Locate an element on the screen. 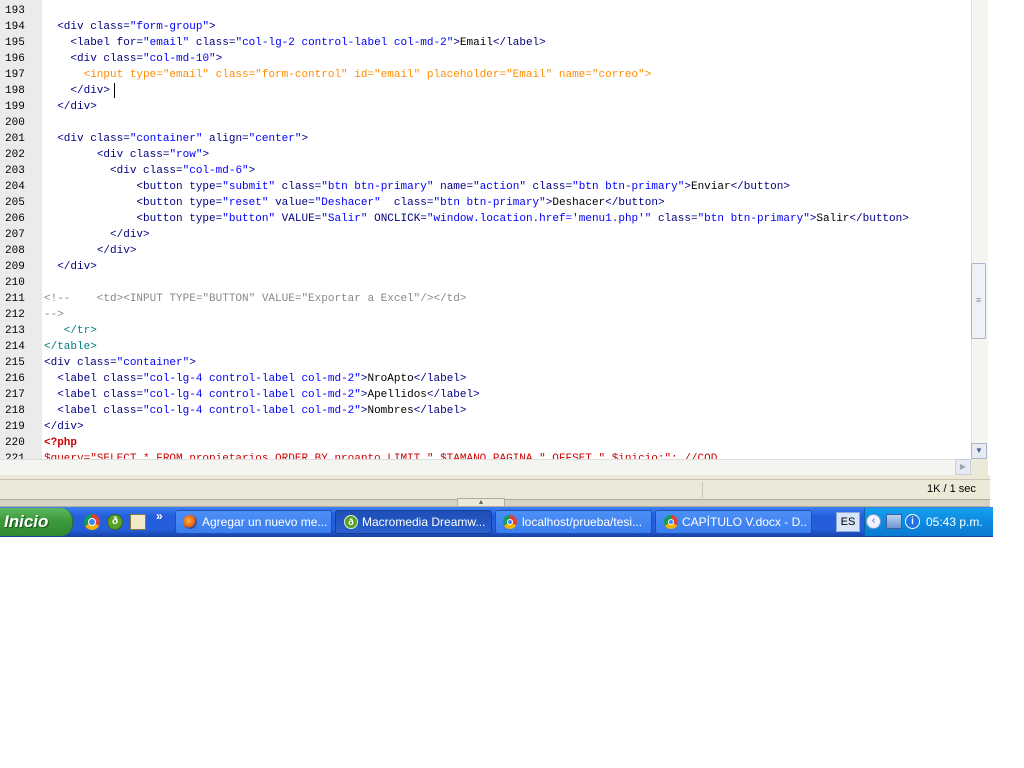 Image resolution: width=1024 pixels, height=768 pixels. scrollbar-corner is located at coordinates (979, 467).